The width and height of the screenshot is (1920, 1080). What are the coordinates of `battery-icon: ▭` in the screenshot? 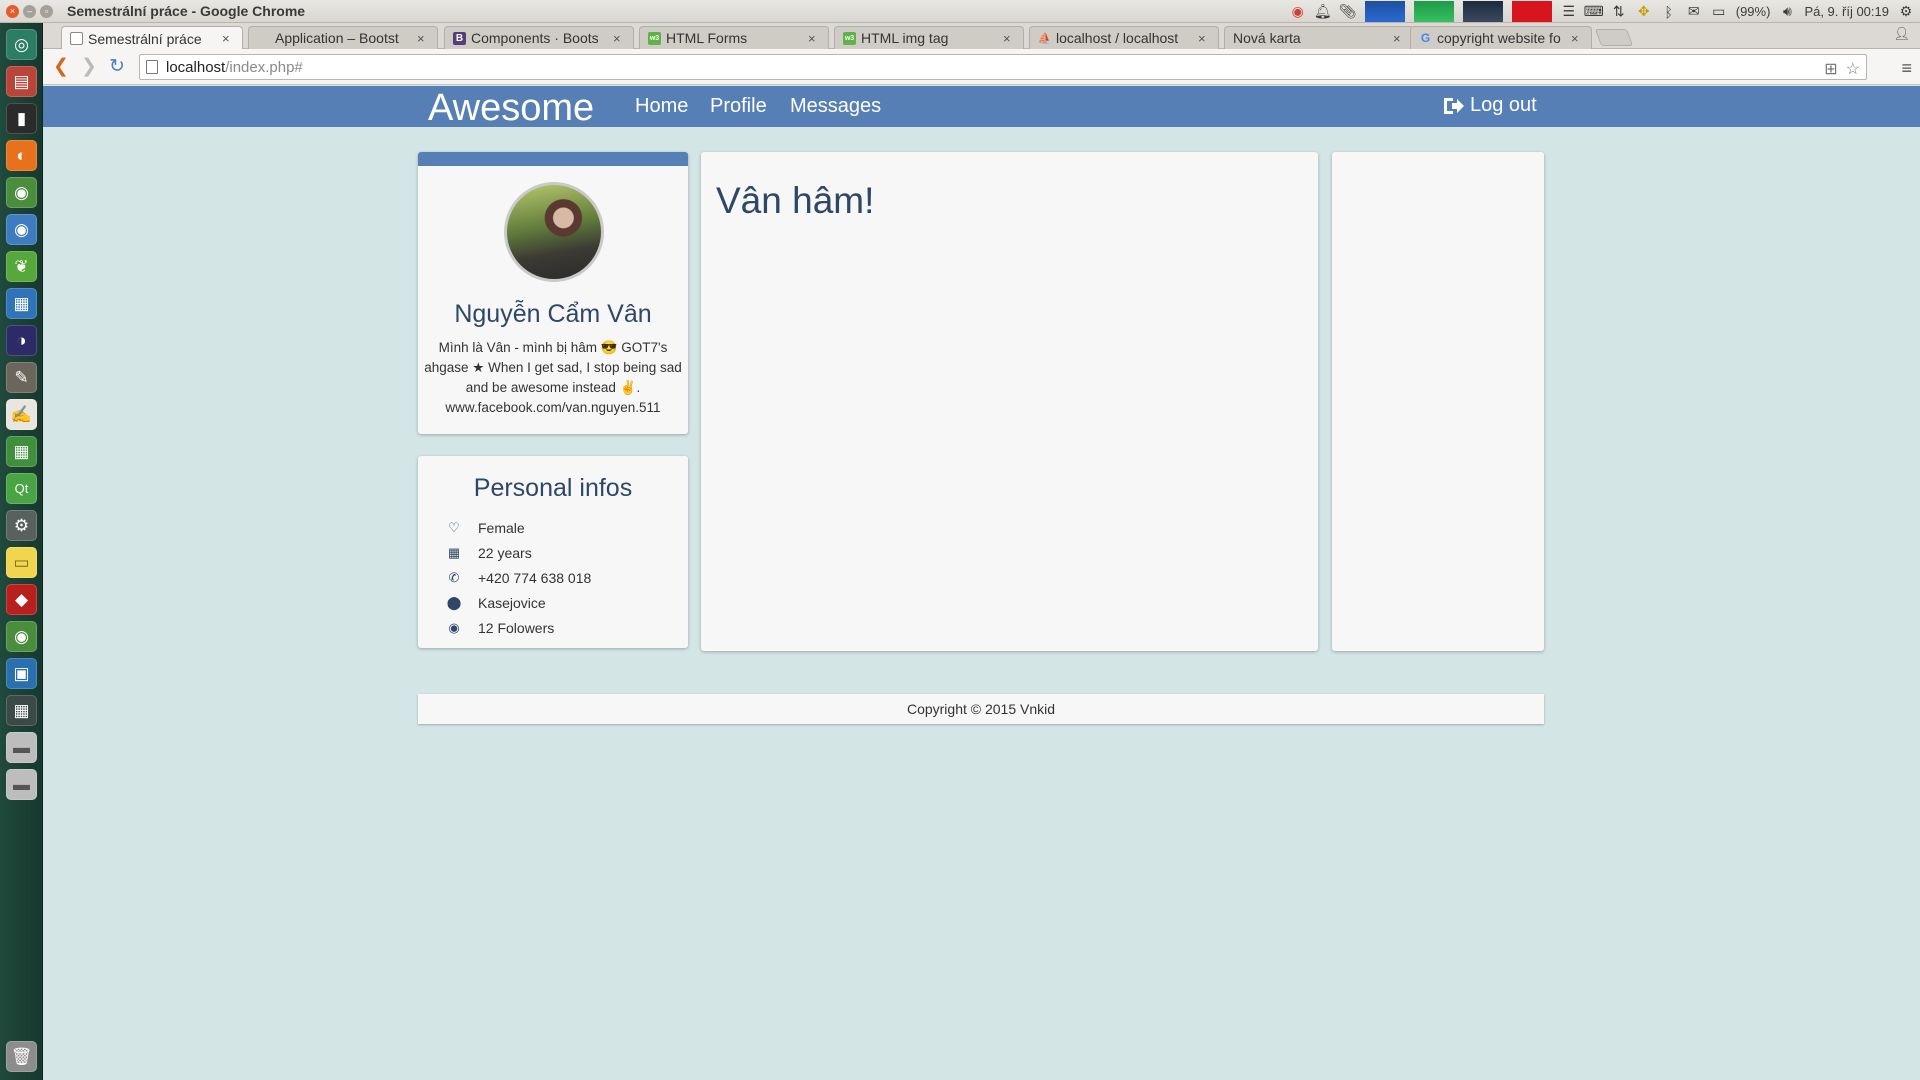 It's located at (1719, 11).